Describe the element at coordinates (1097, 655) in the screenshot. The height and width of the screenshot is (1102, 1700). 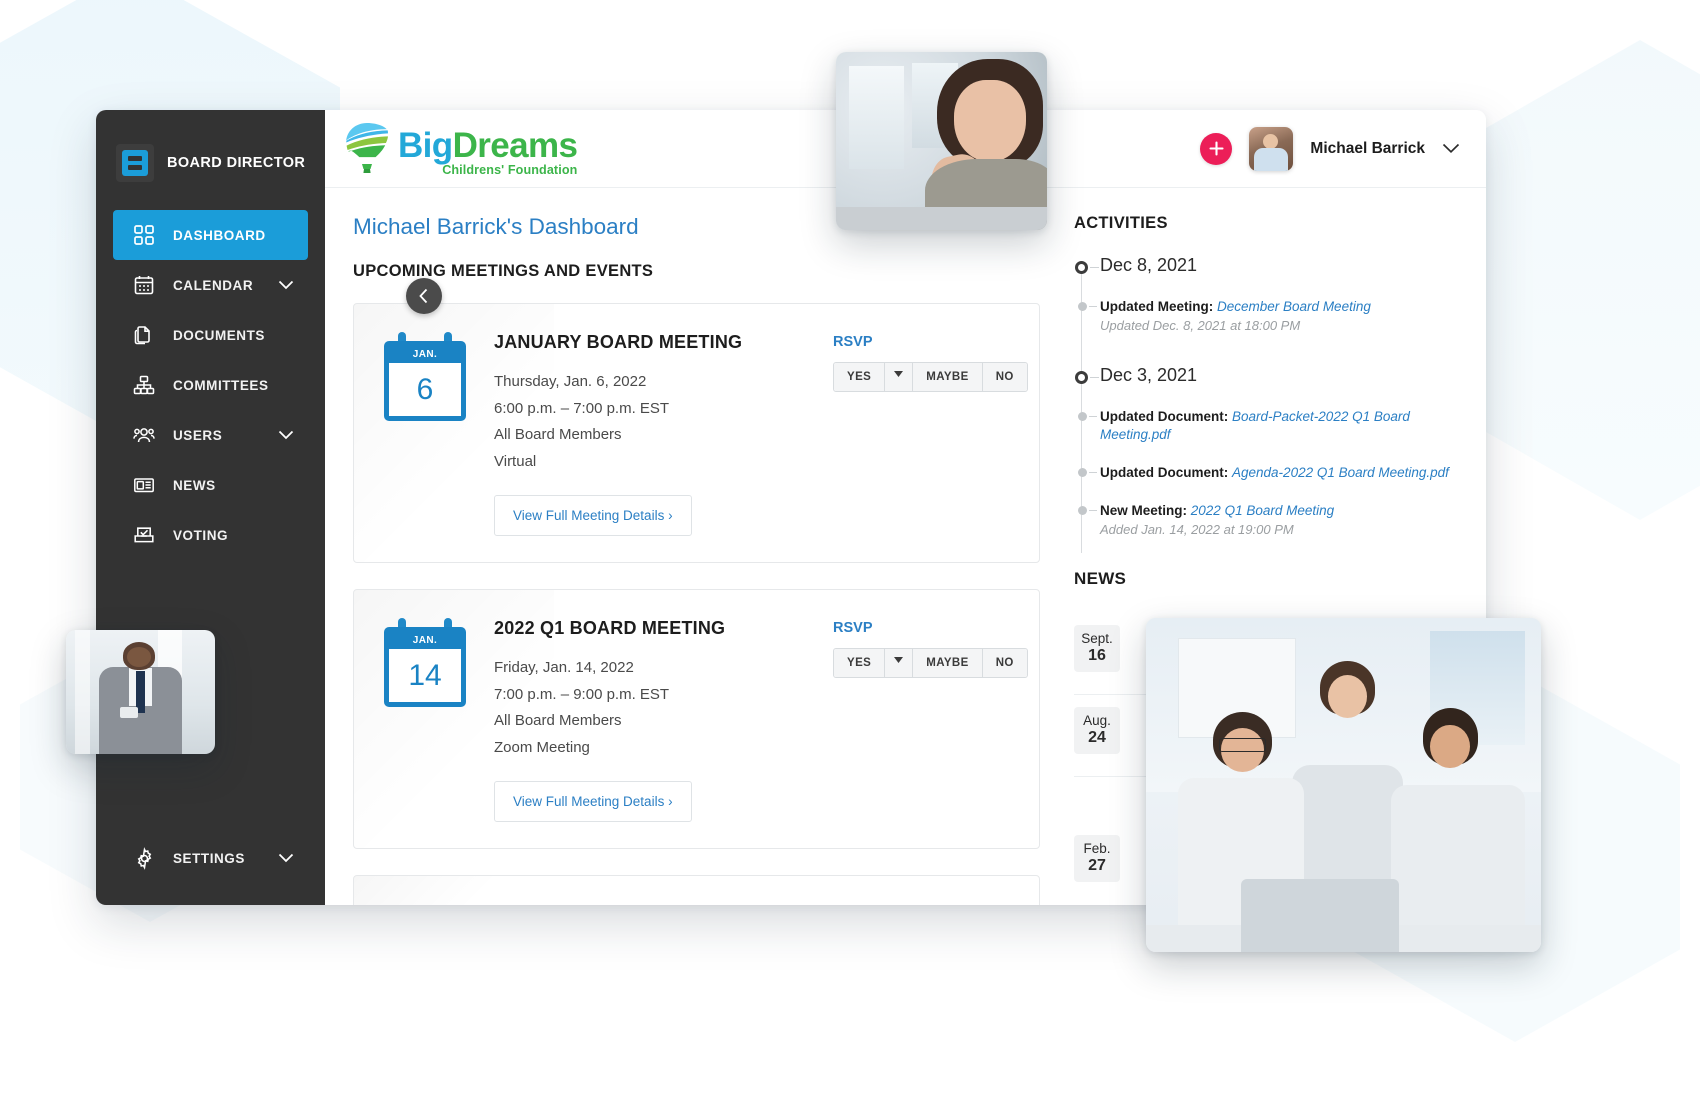
I see `news-day: 16` at that location.